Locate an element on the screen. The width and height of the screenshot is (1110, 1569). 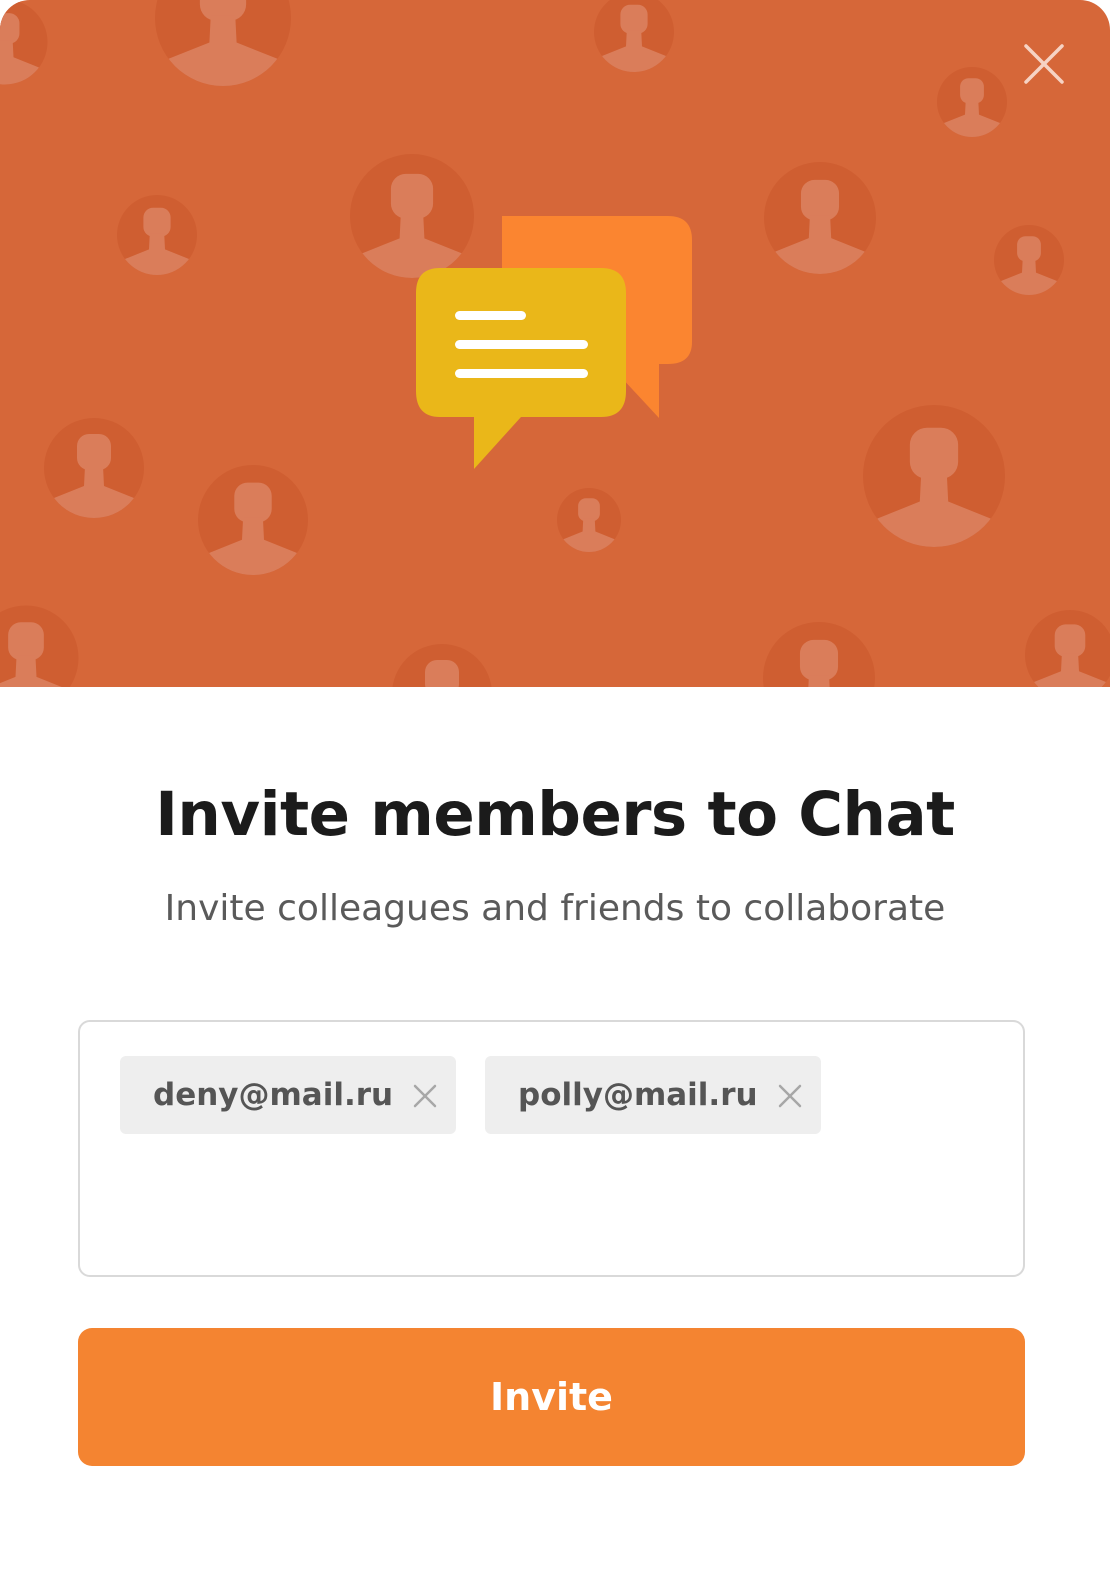
invite-button: Invite is located at coordinates (551, 1397).